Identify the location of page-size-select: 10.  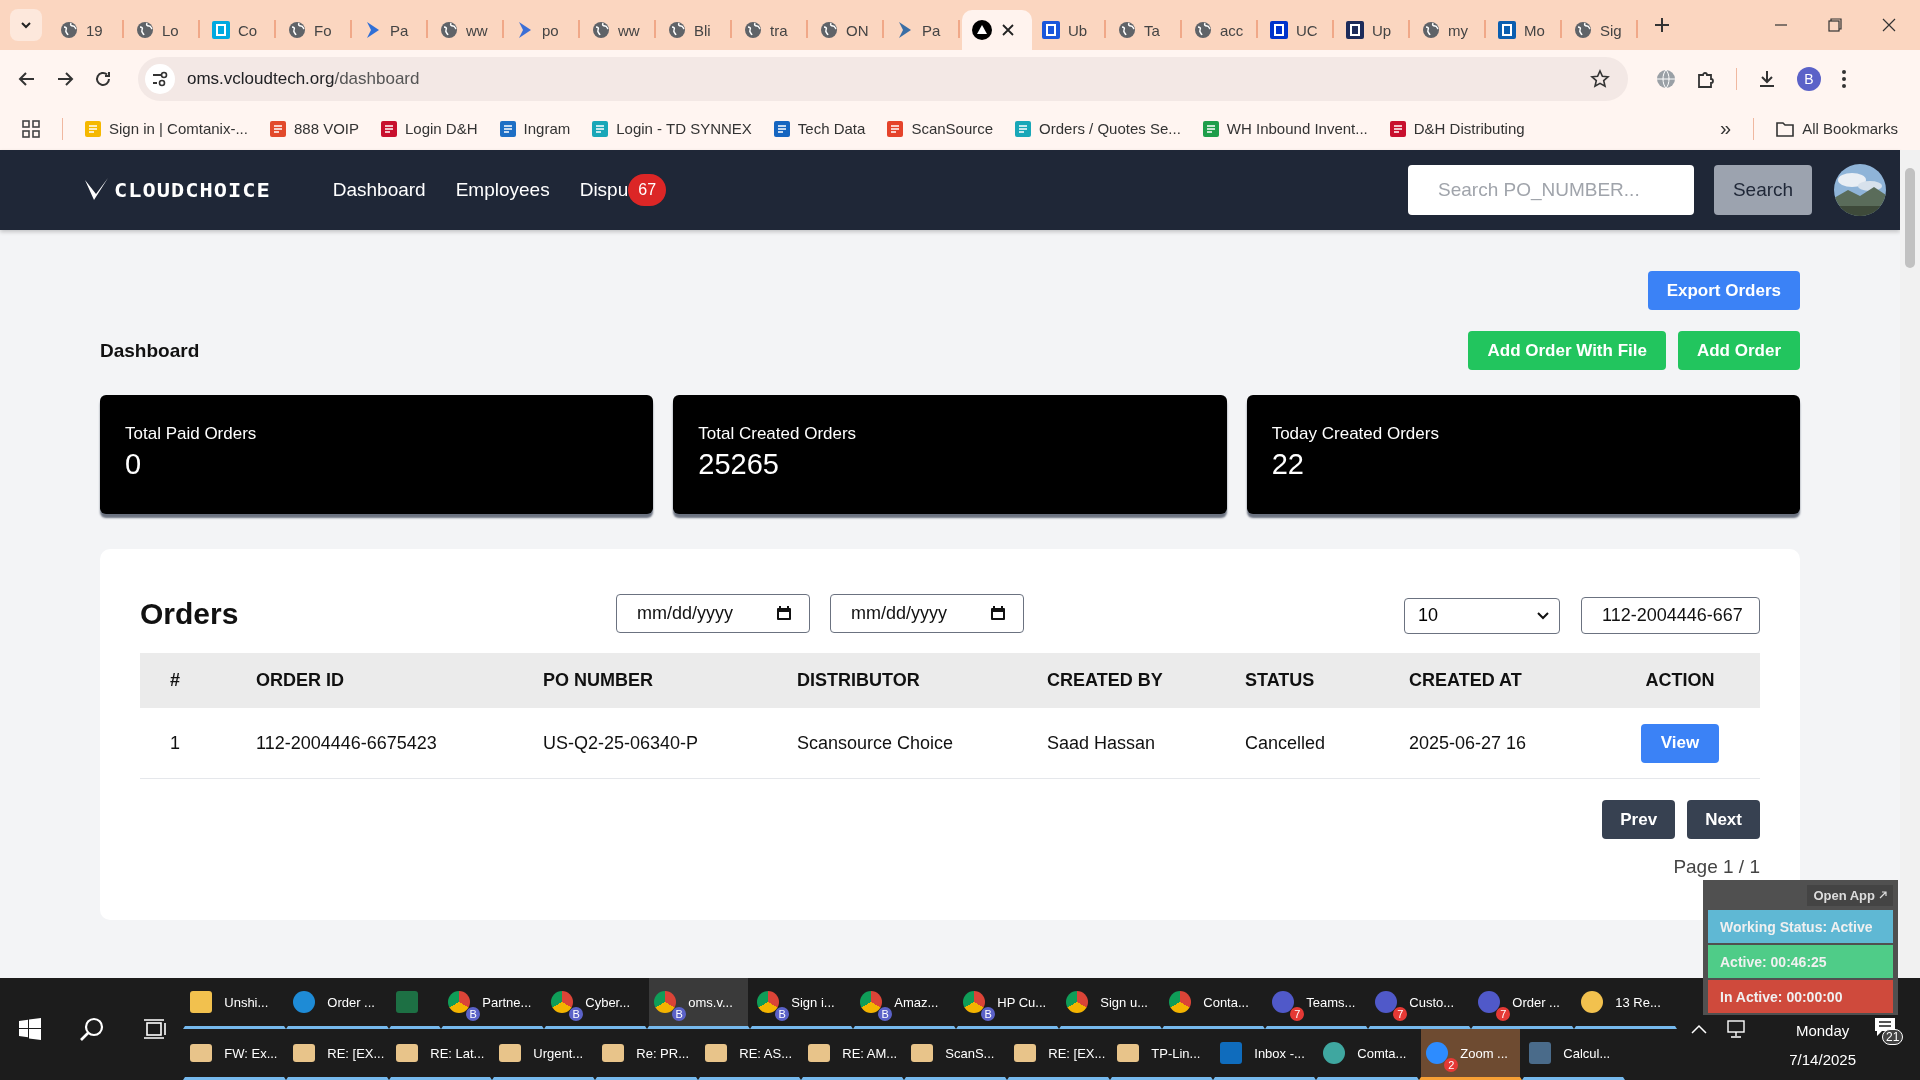
(1482, 615).